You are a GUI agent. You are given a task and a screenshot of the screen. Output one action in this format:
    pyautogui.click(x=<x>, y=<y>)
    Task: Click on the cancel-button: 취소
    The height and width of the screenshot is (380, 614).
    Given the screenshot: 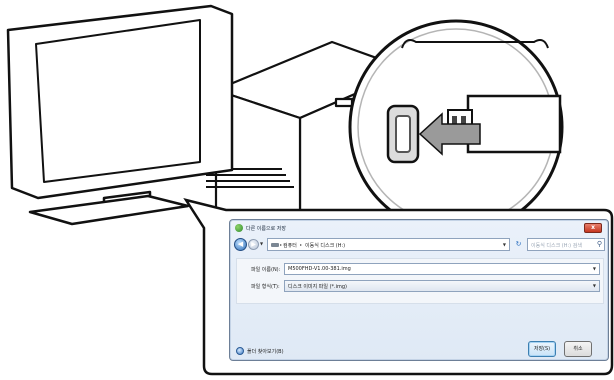 What is the action you would take?
    pyautogui.click(x=578, y=349)
    